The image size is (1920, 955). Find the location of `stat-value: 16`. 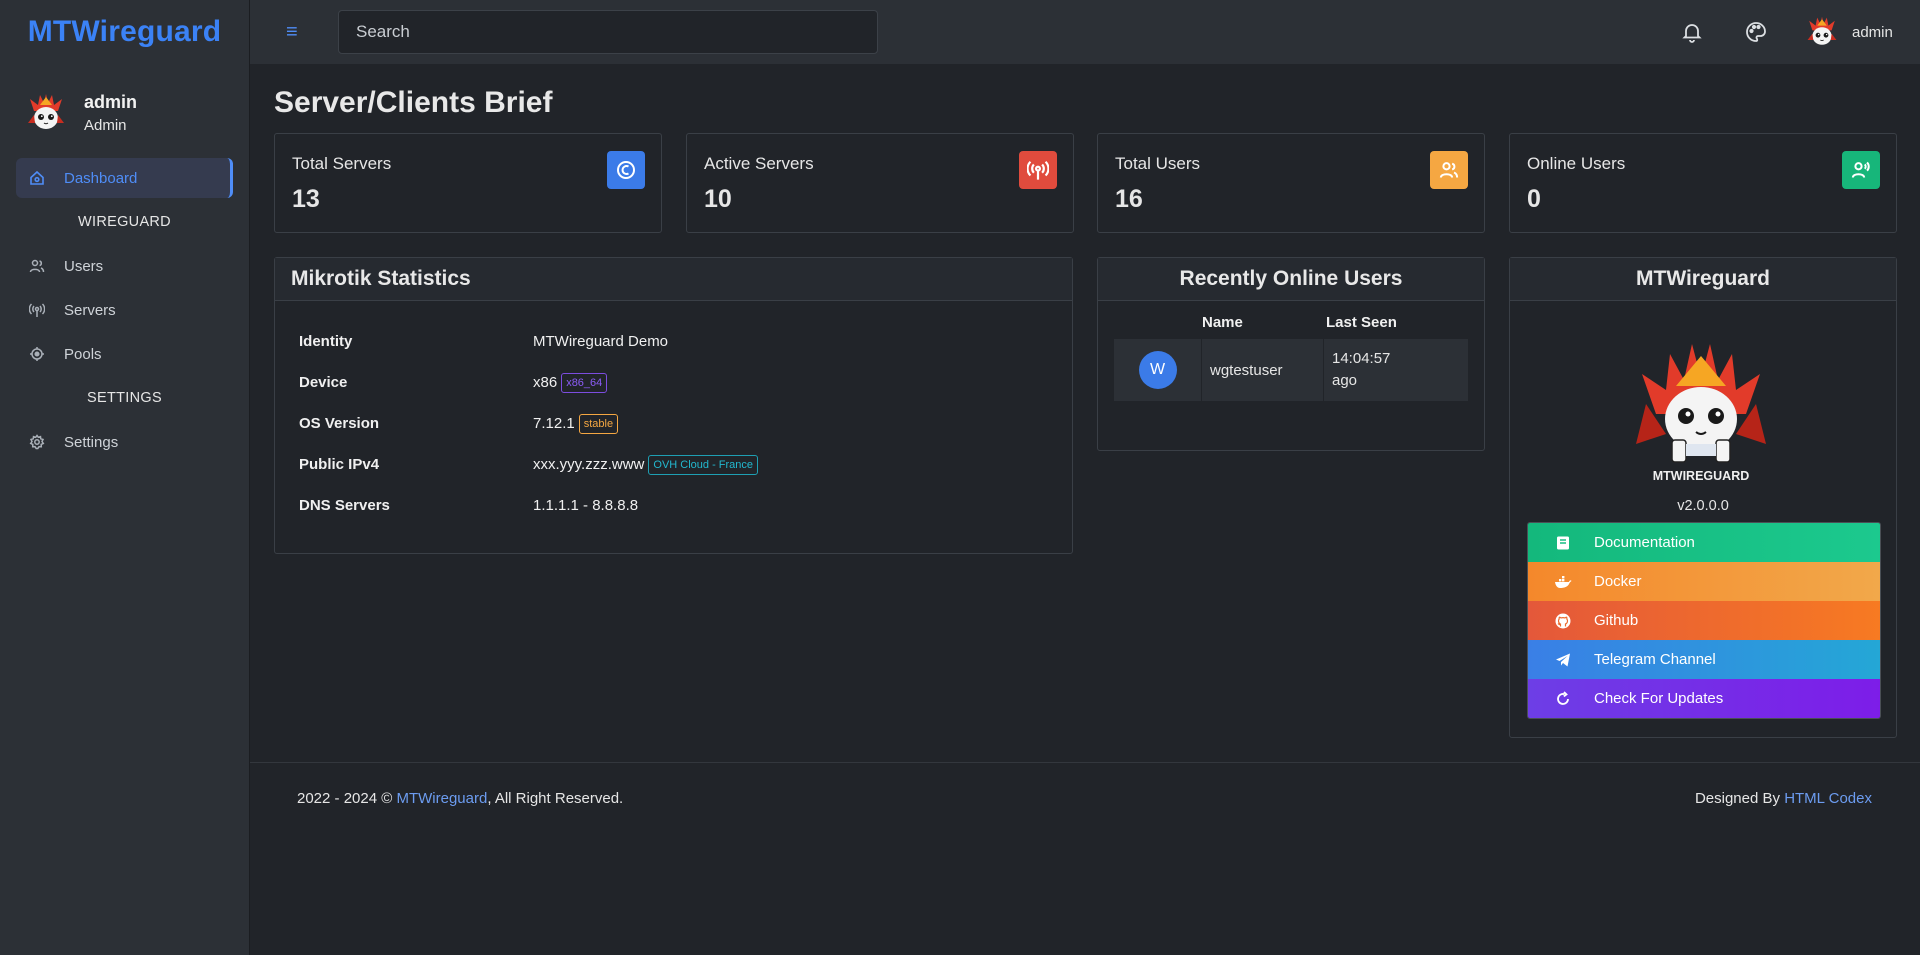

stat-value: 16 is located at coordinates (1129, 199).